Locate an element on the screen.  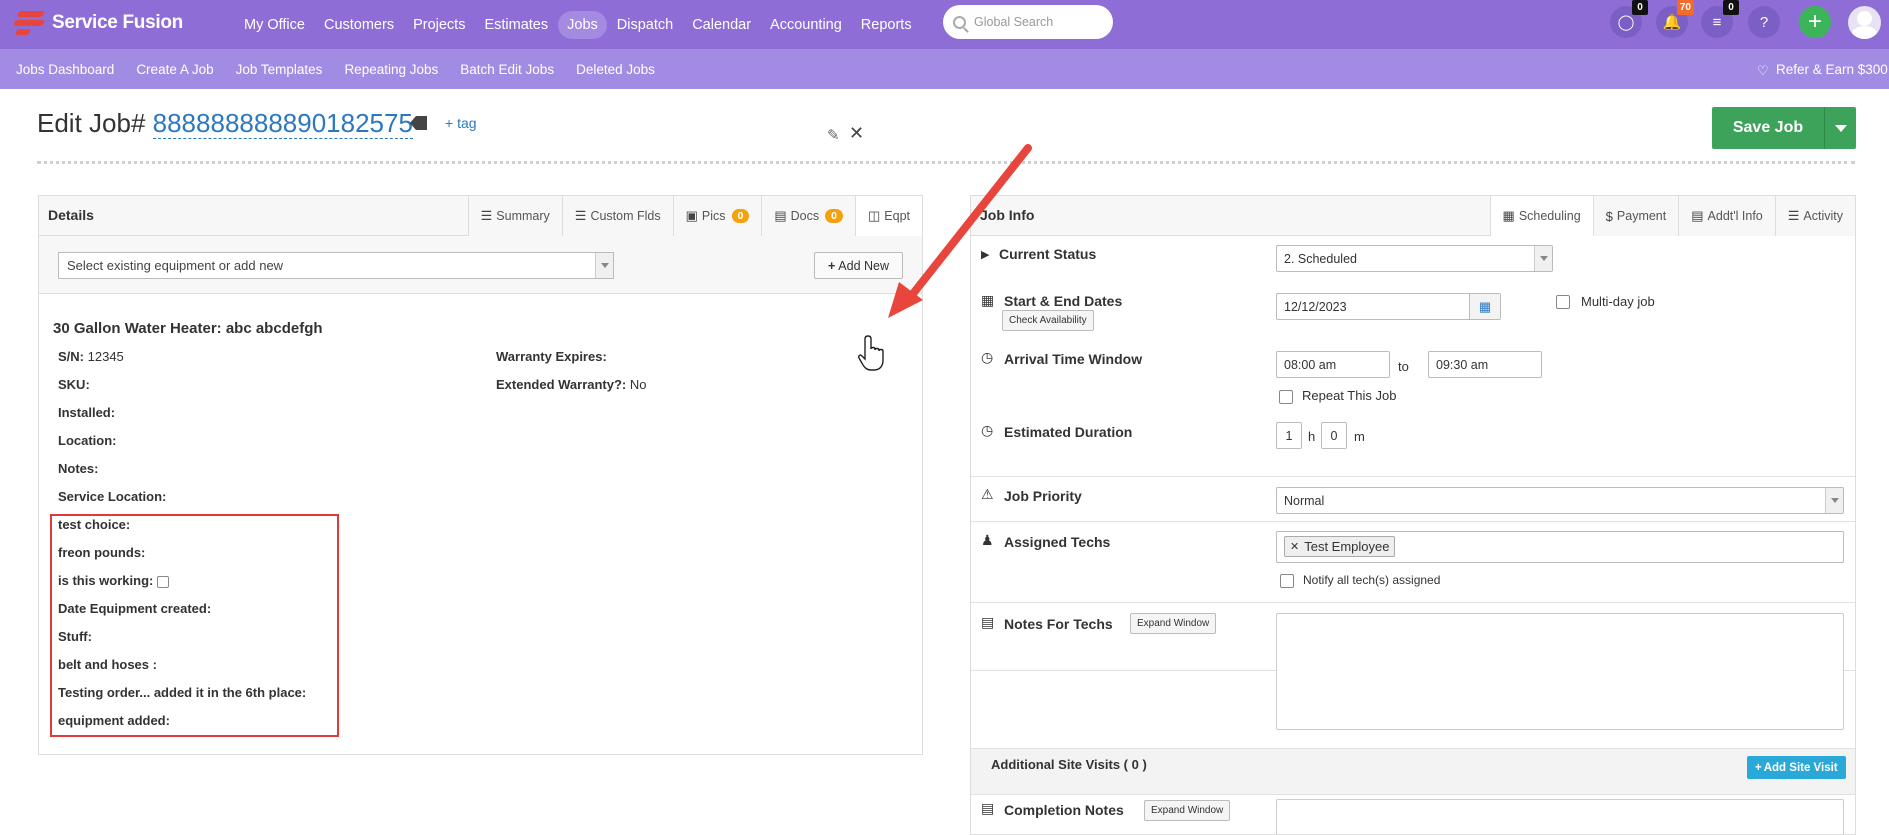
current-status-label: Current Status is located at coordinates (1048, 254).